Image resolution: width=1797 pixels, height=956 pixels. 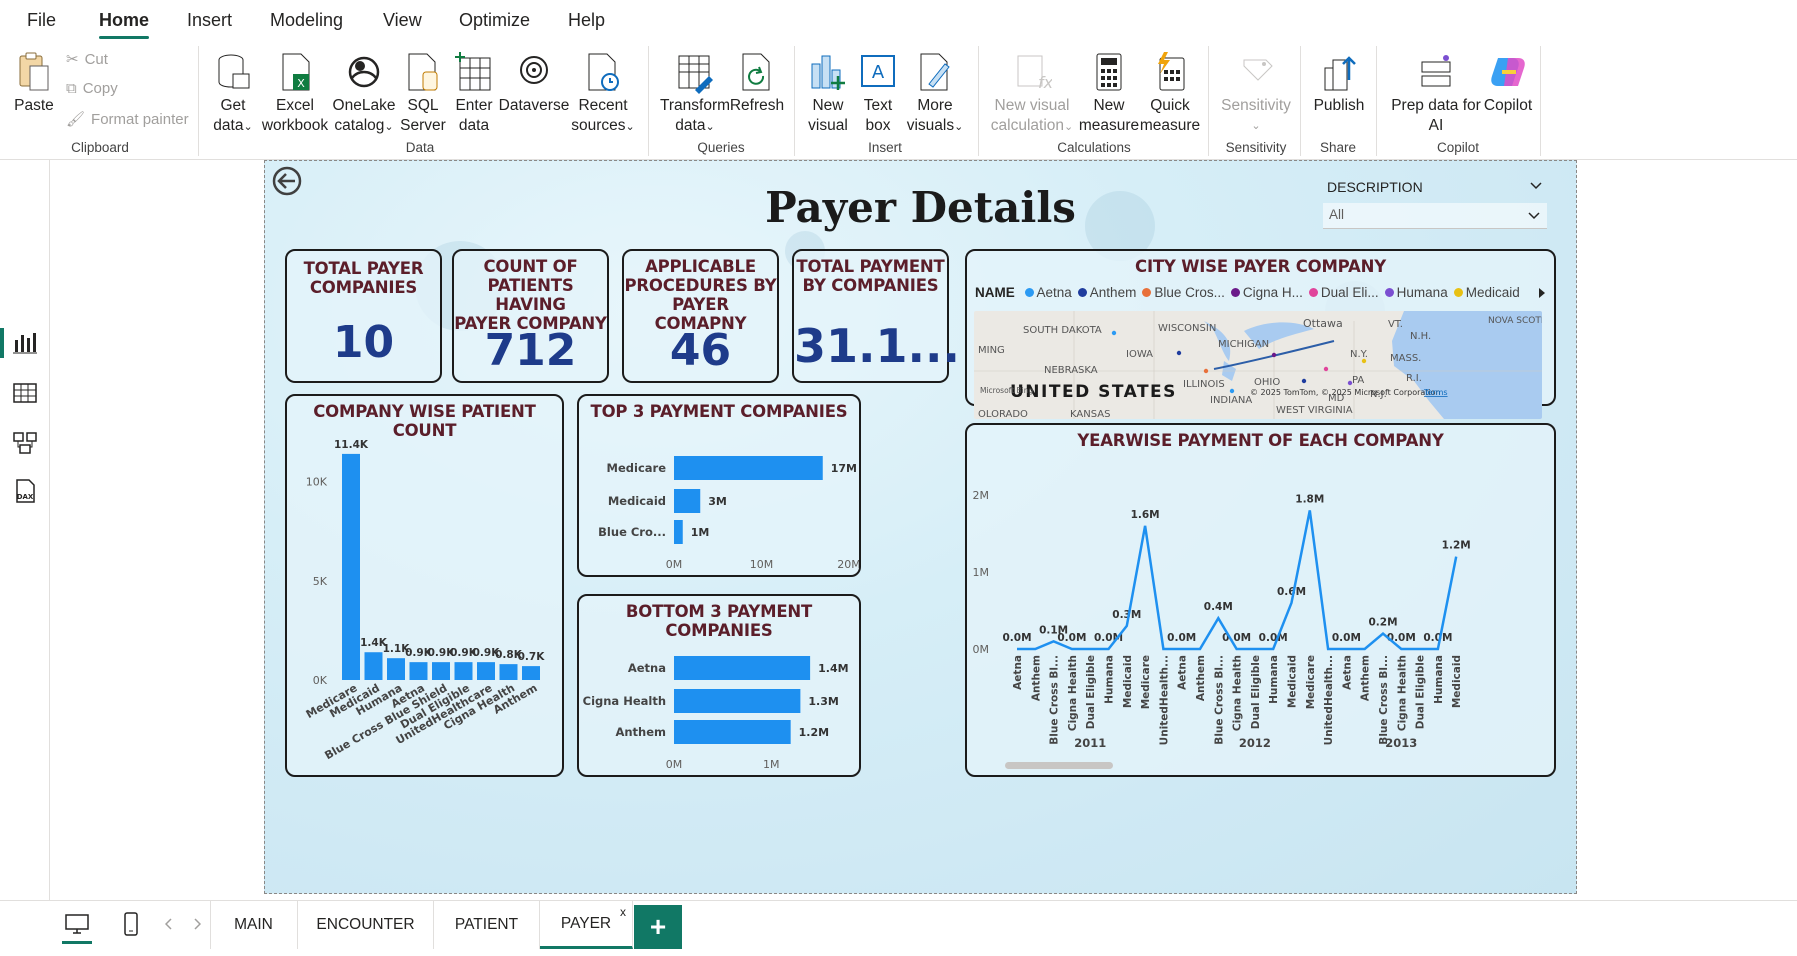 What do you see at coordinates (306, 20) in the screenshot?
I see `menu-modeling: Modeling` at bounding box center [306, 20].